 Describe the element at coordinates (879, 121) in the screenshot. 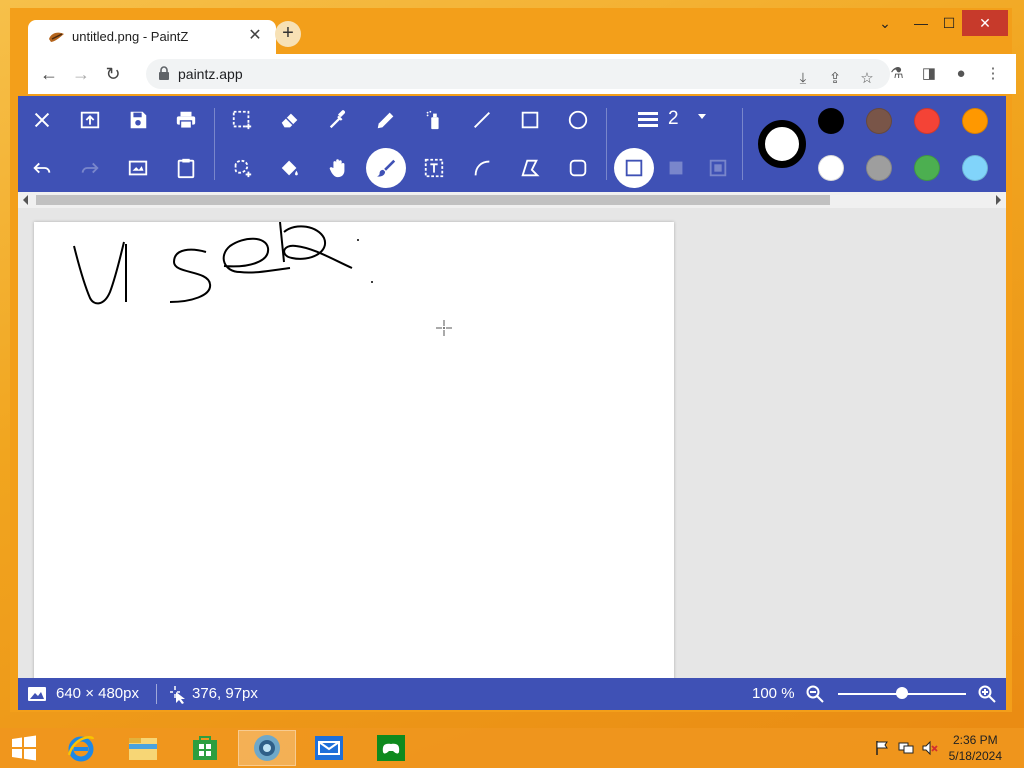

I see `color-swatch-brown` at that location.